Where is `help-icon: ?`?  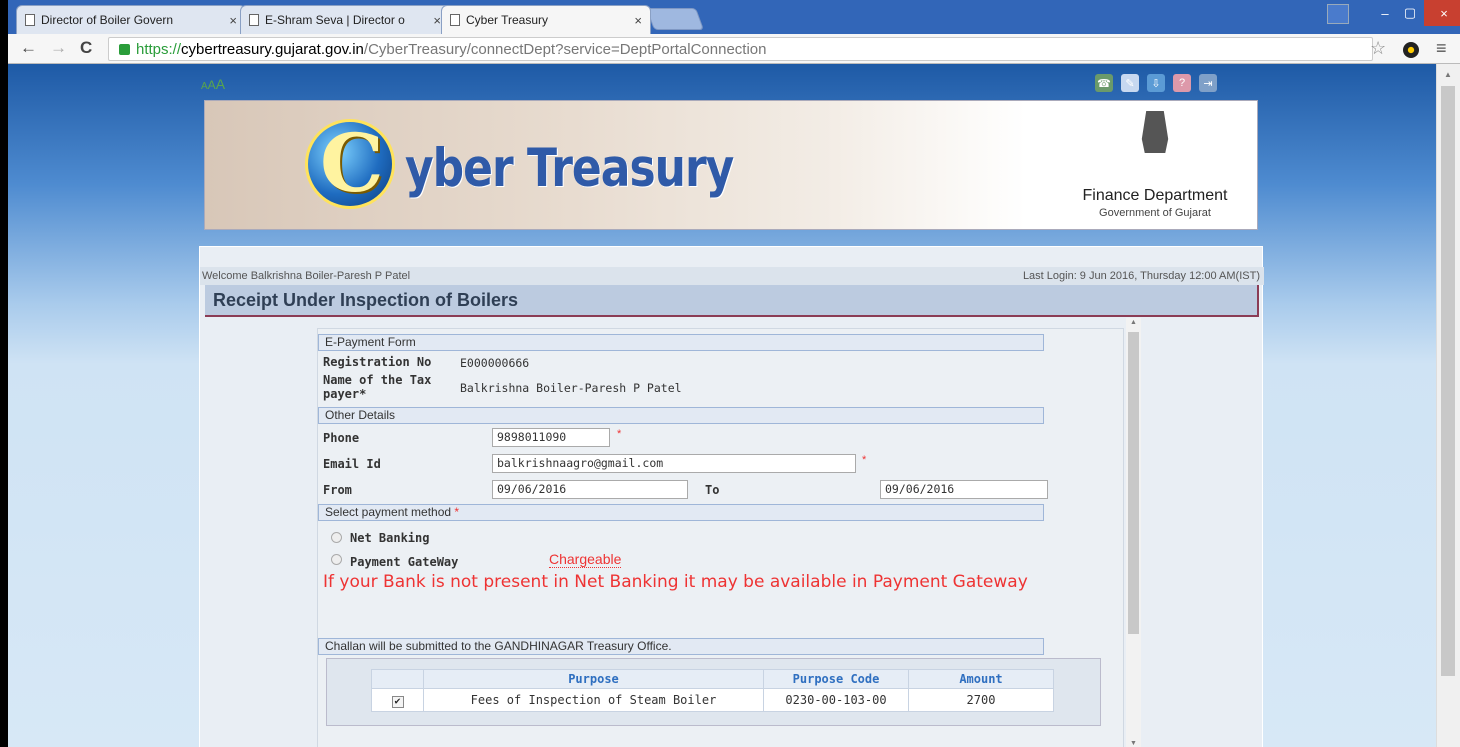 help-icon: ? is located at coordinates (1182, 83).